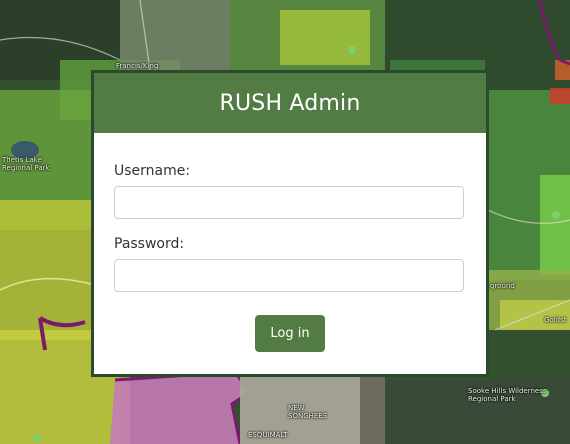 This screenshot has width=570, height=444. I want to click on map-label-esquimalt: ESQUIMALT, so click(268, 435).